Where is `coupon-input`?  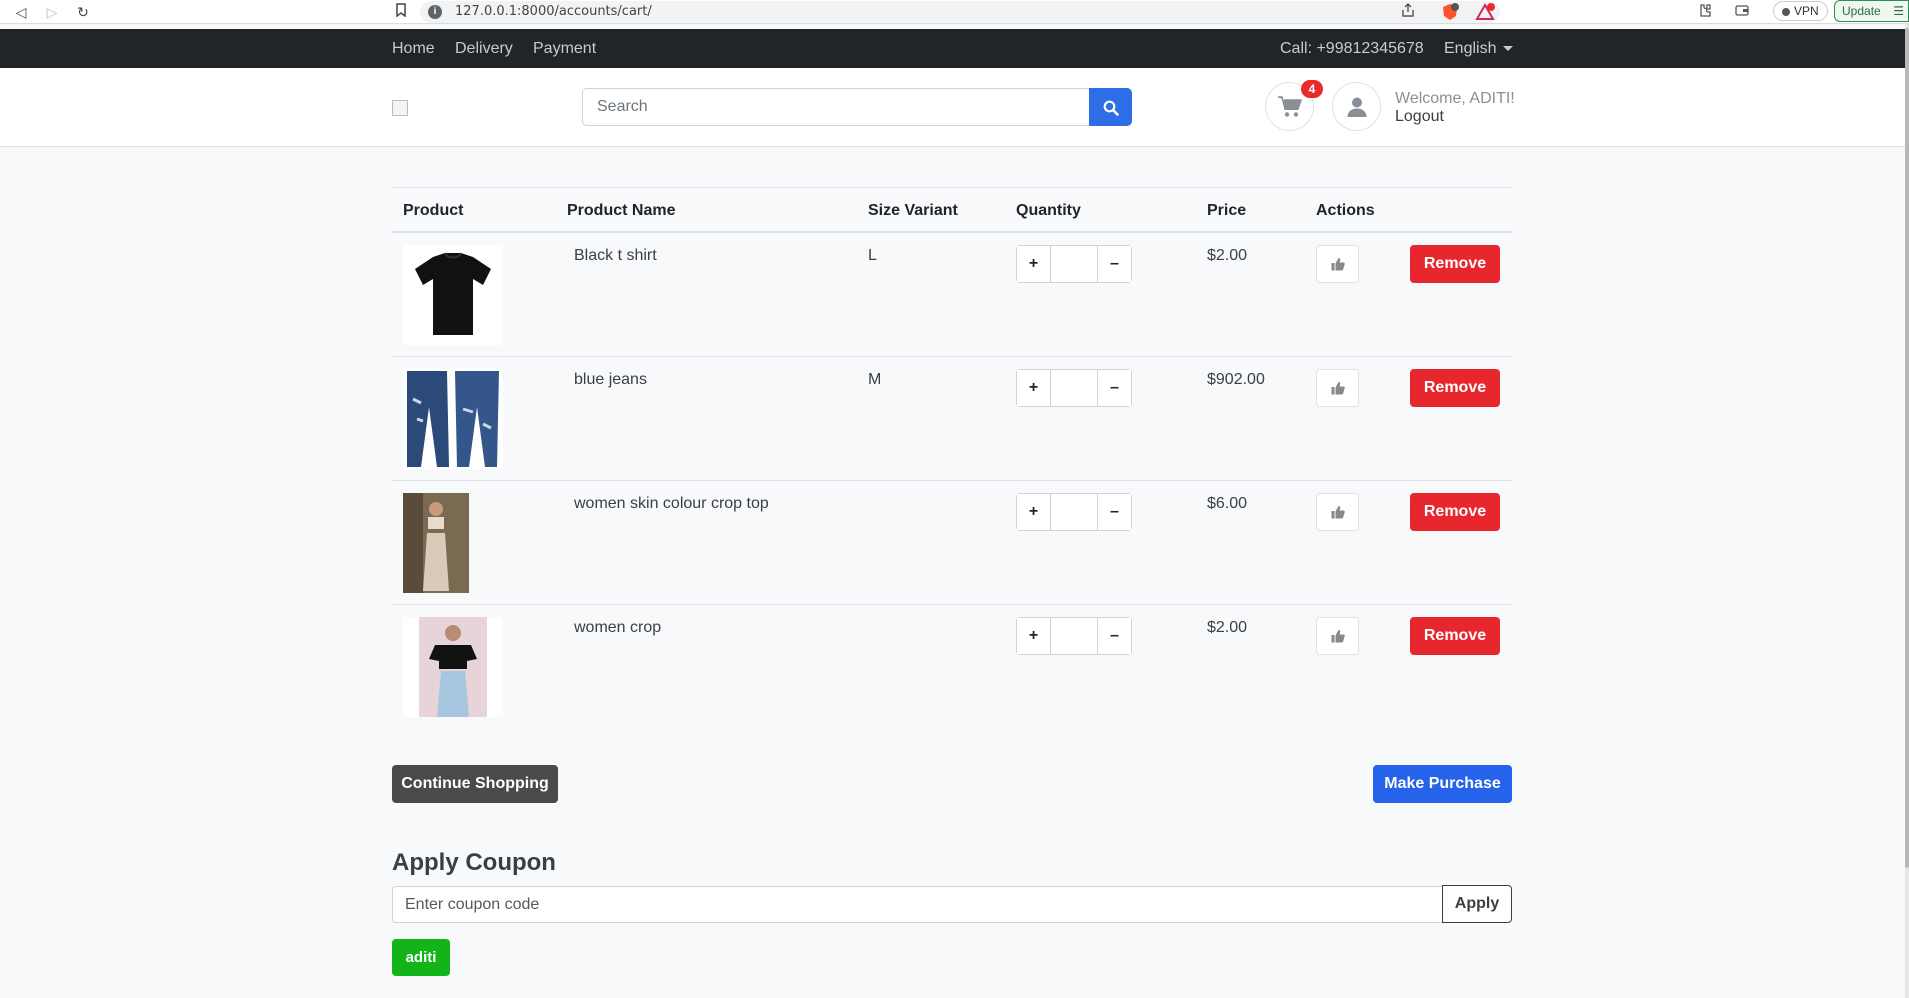 coupon-input is located at coordinates (917, 904).